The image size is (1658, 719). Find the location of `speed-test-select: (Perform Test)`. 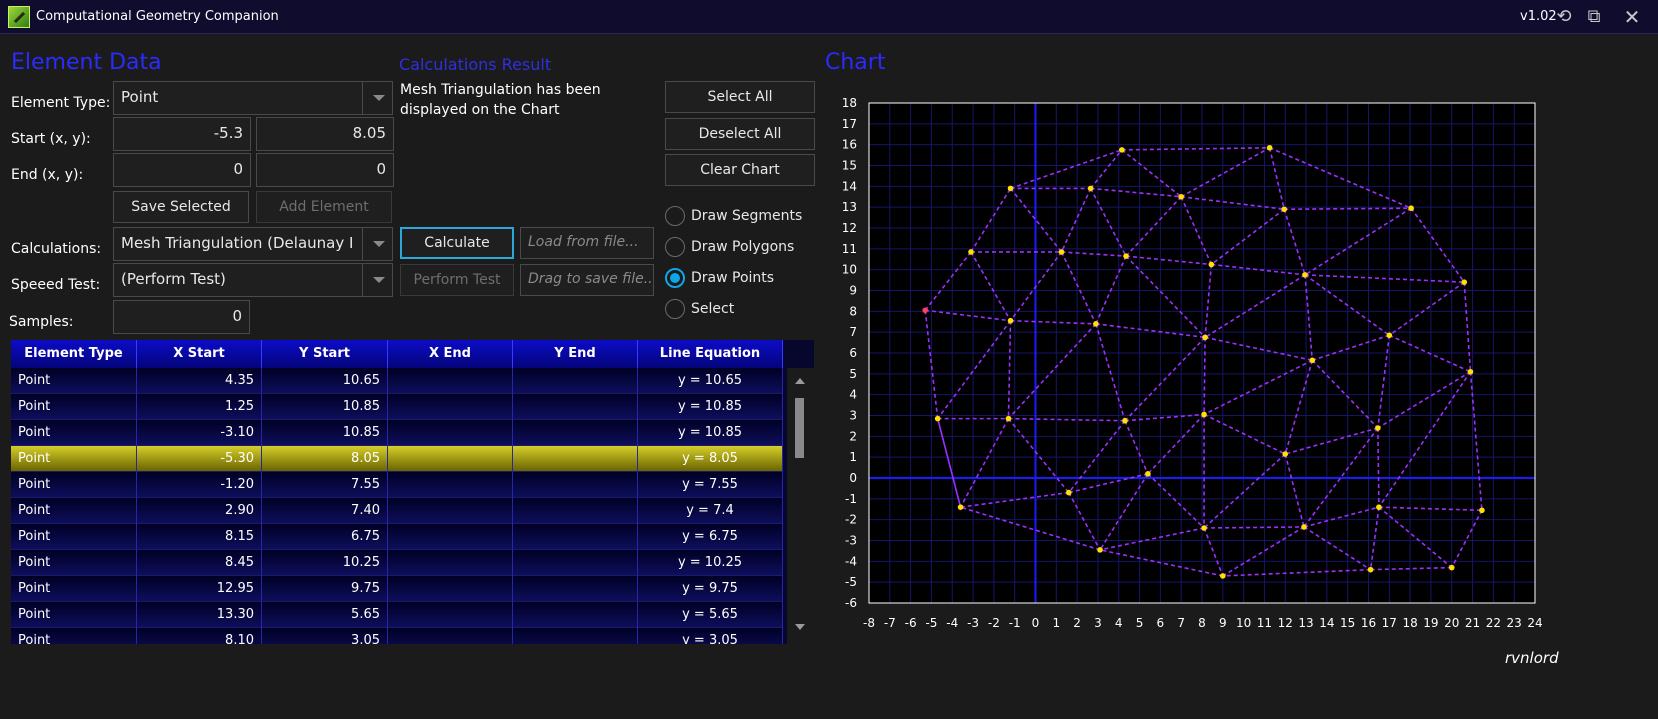

speed-test-select: (Perform Test) is located at coordinates (253, 280).